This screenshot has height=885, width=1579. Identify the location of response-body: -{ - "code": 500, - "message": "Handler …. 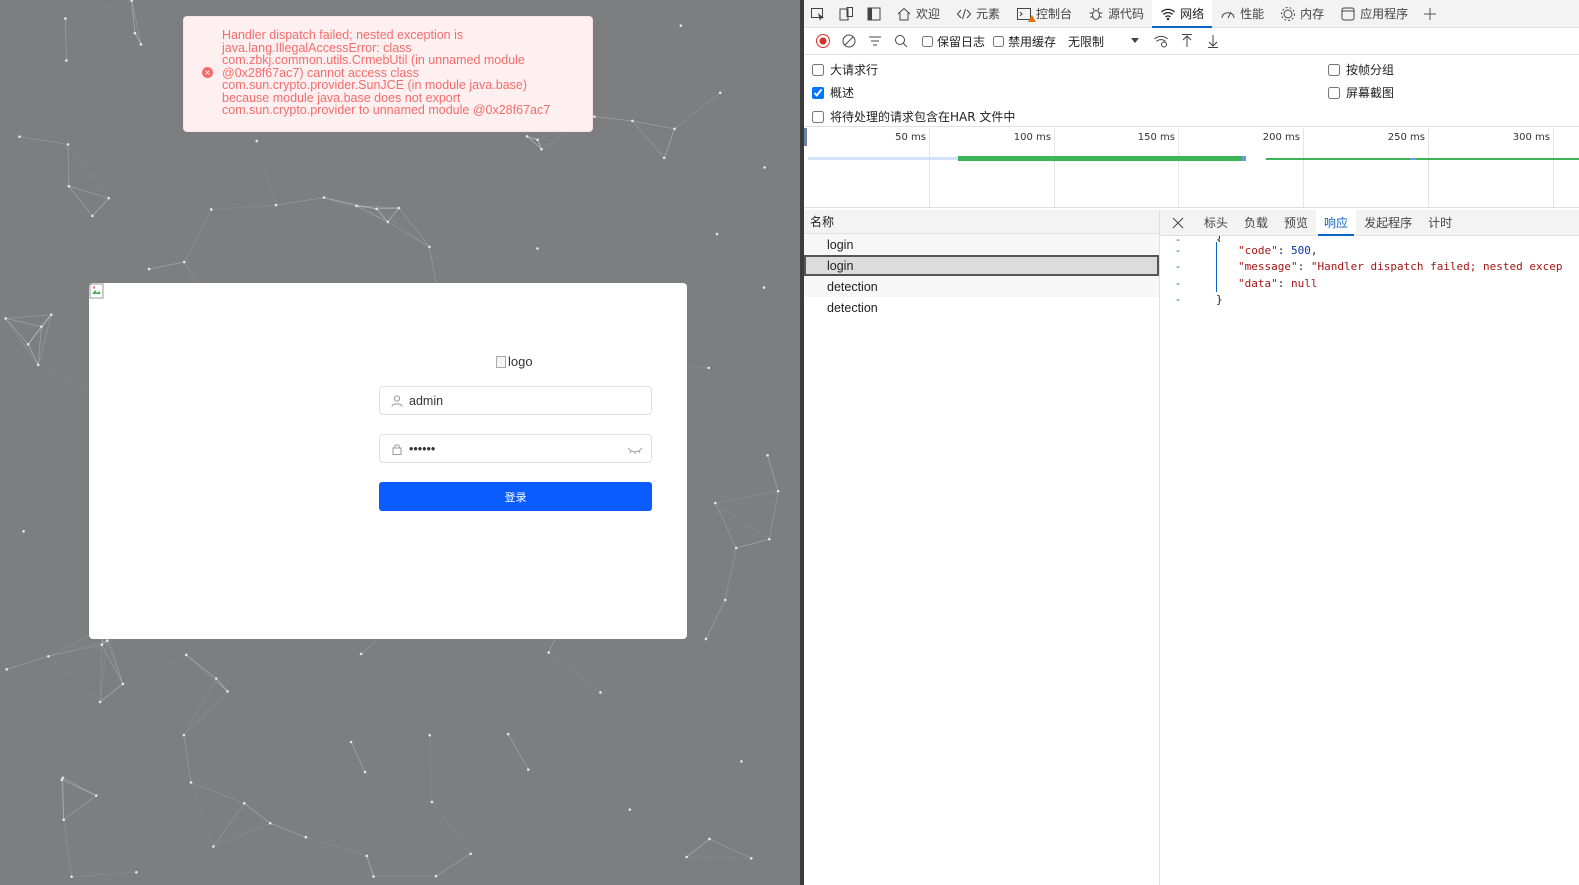
(1369, 272).